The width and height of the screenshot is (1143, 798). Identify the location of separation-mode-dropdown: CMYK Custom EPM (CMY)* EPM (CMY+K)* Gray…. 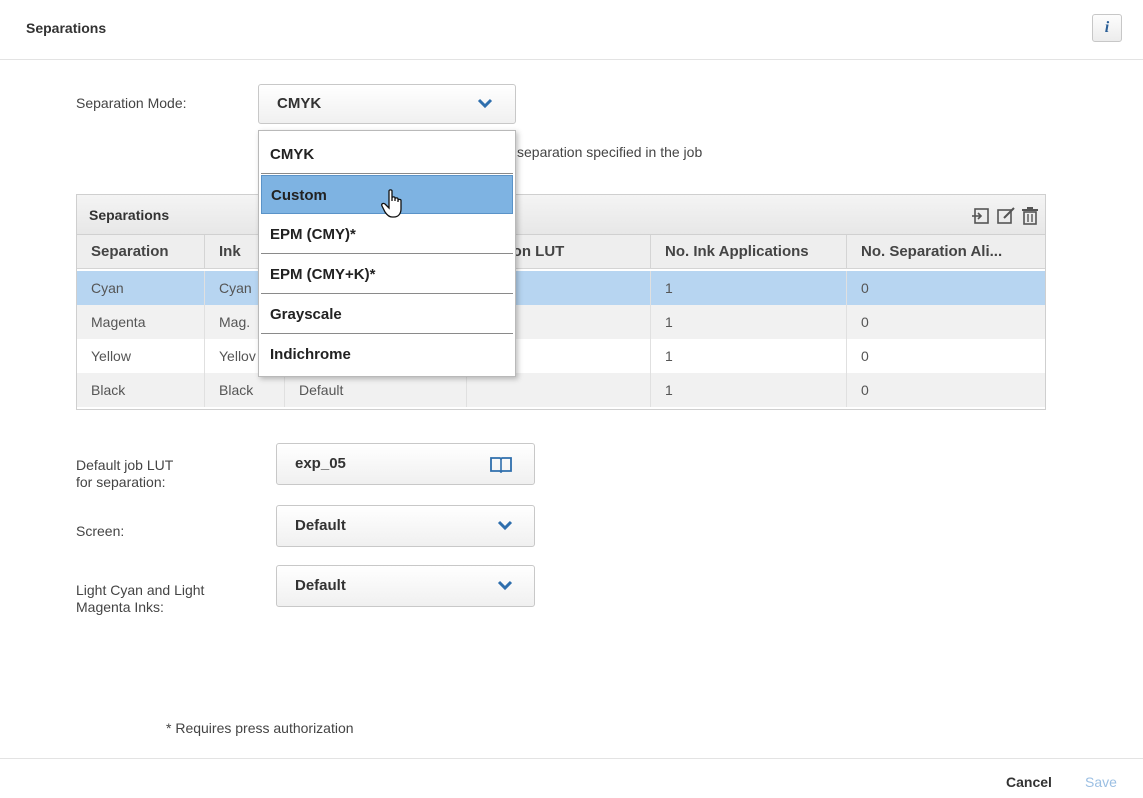
(387, 253).